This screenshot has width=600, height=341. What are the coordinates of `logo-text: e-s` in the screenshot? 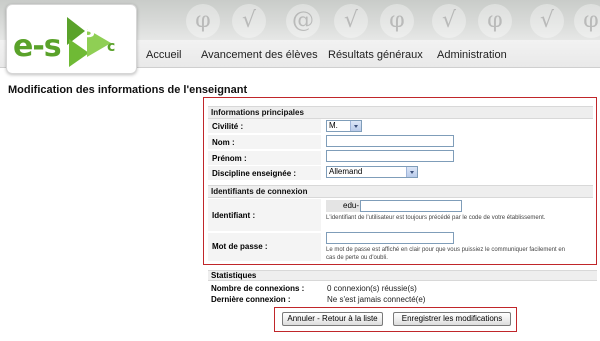 It's located at (37, 46).